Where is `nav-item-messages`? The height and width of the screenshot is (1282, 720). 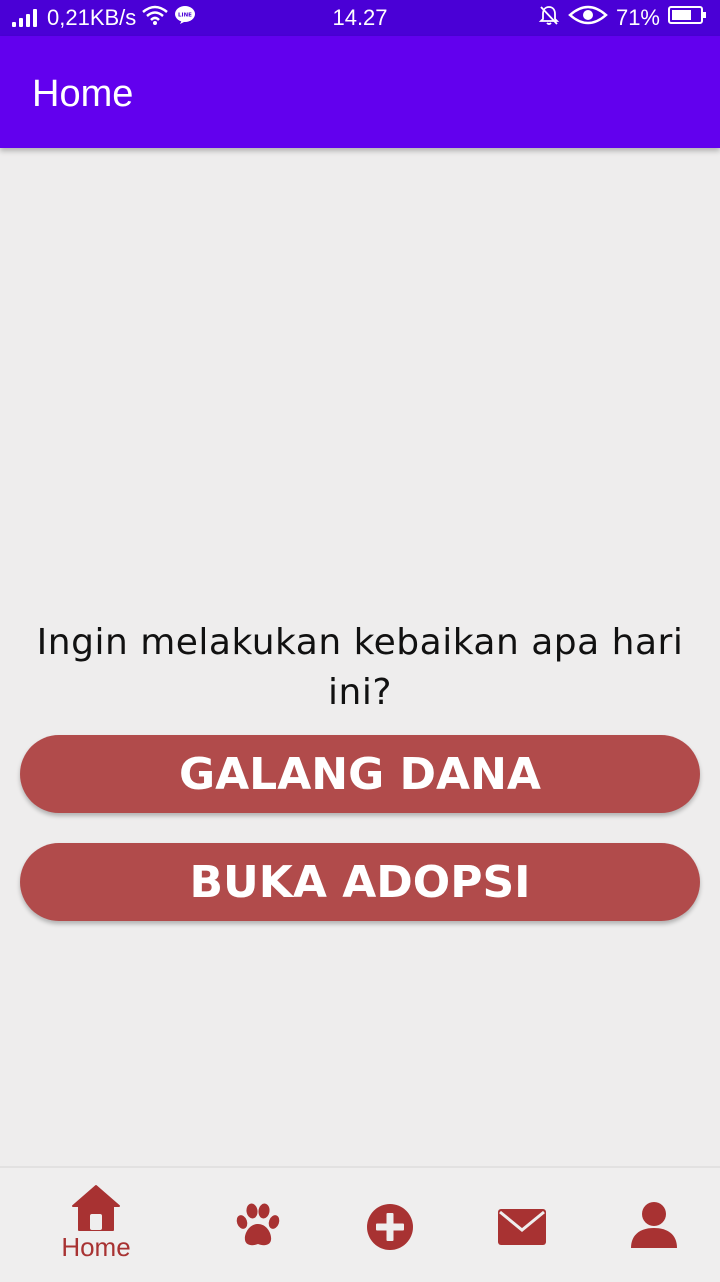
nav-item-messages is located at coordinates (522, 1225).